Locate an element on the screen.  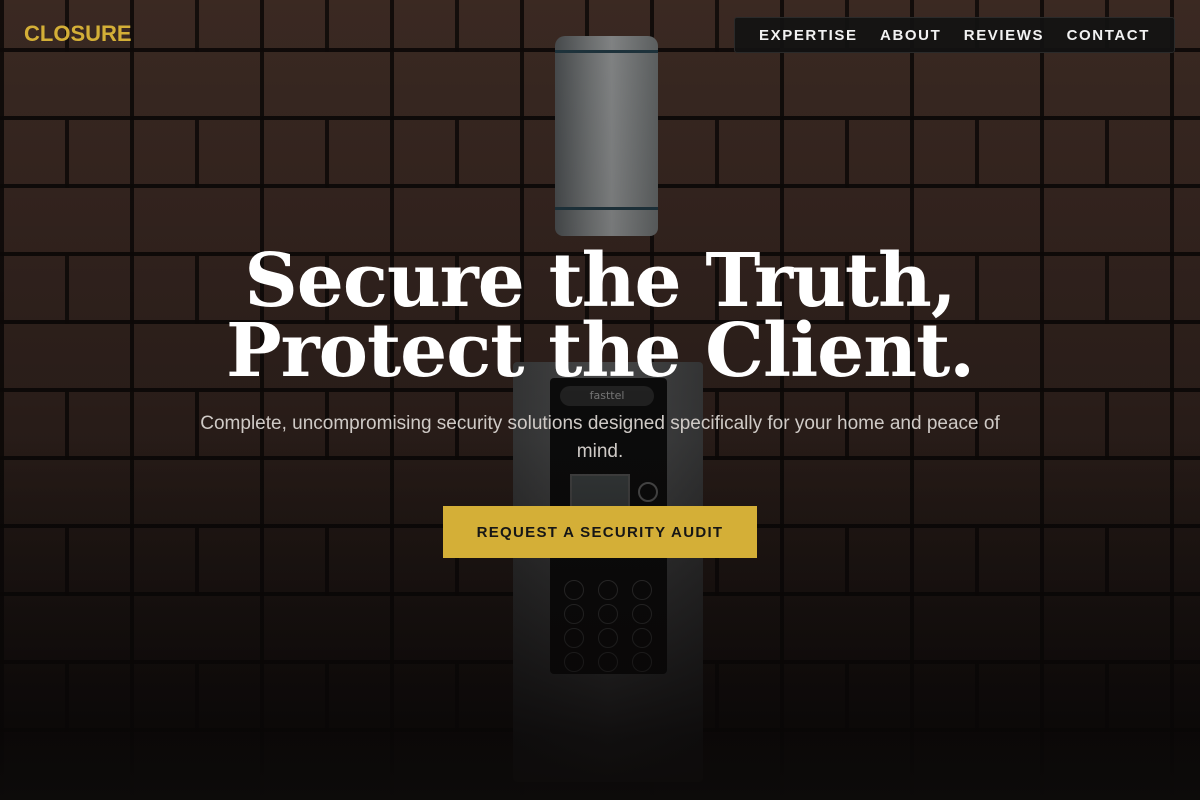
nav-link-reviews: REVIEWS is located at coordinates (1004, 35).